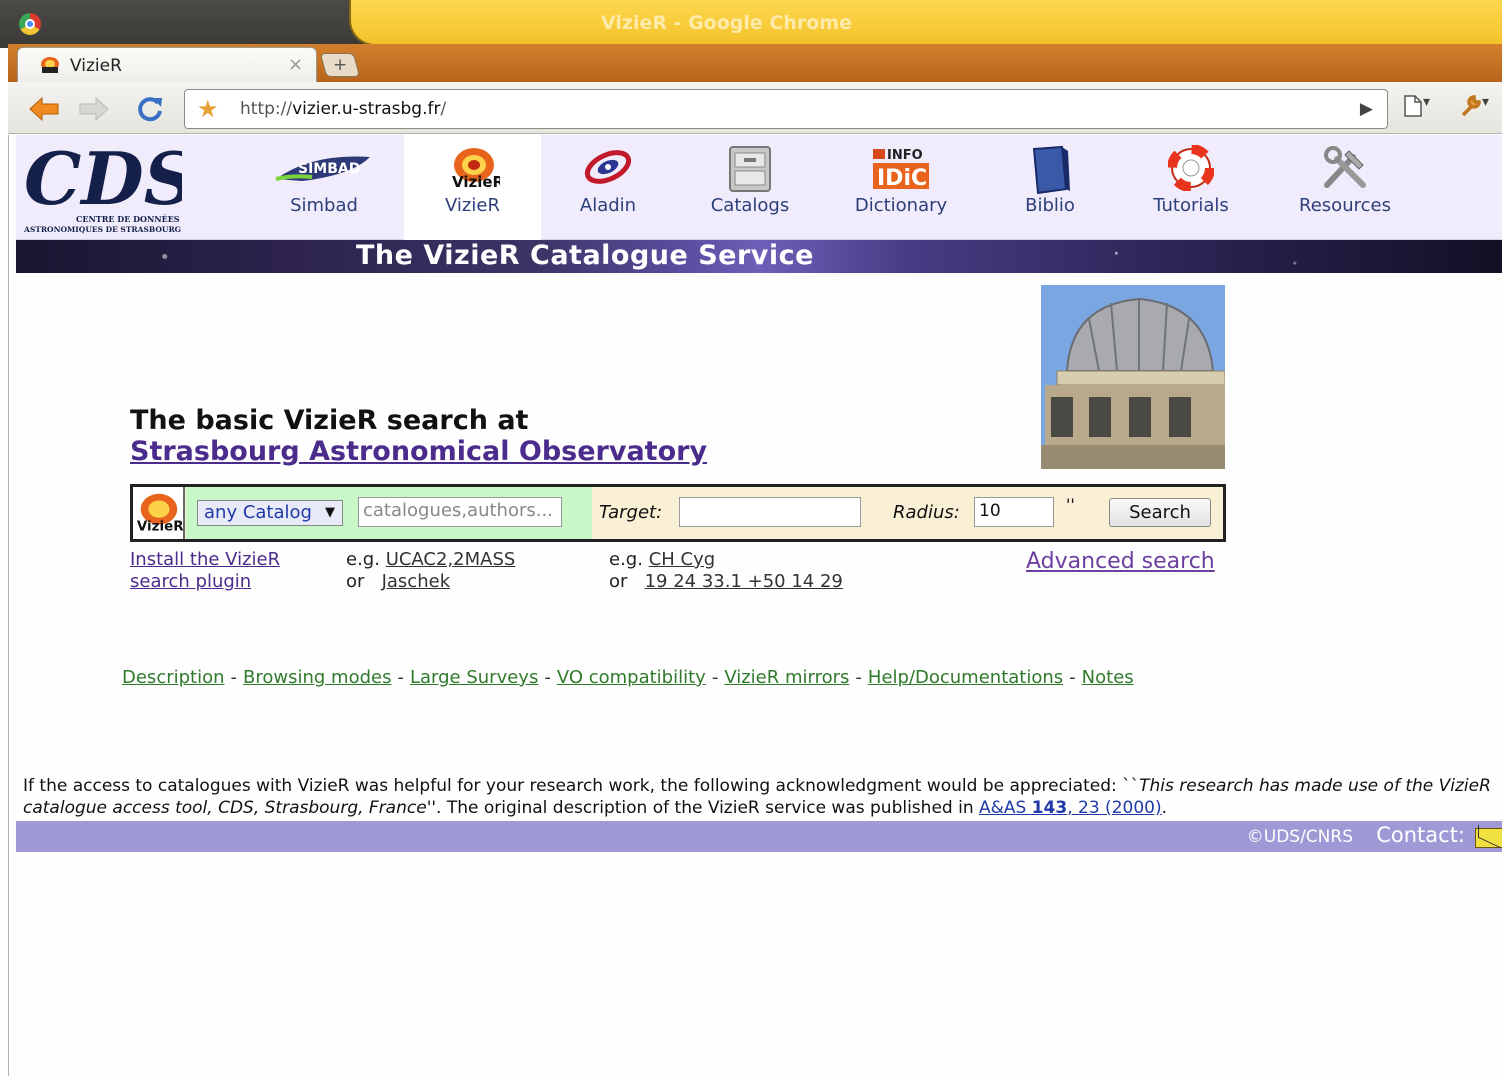  I want to click on nav-label: VizieR, so click(472, 205).